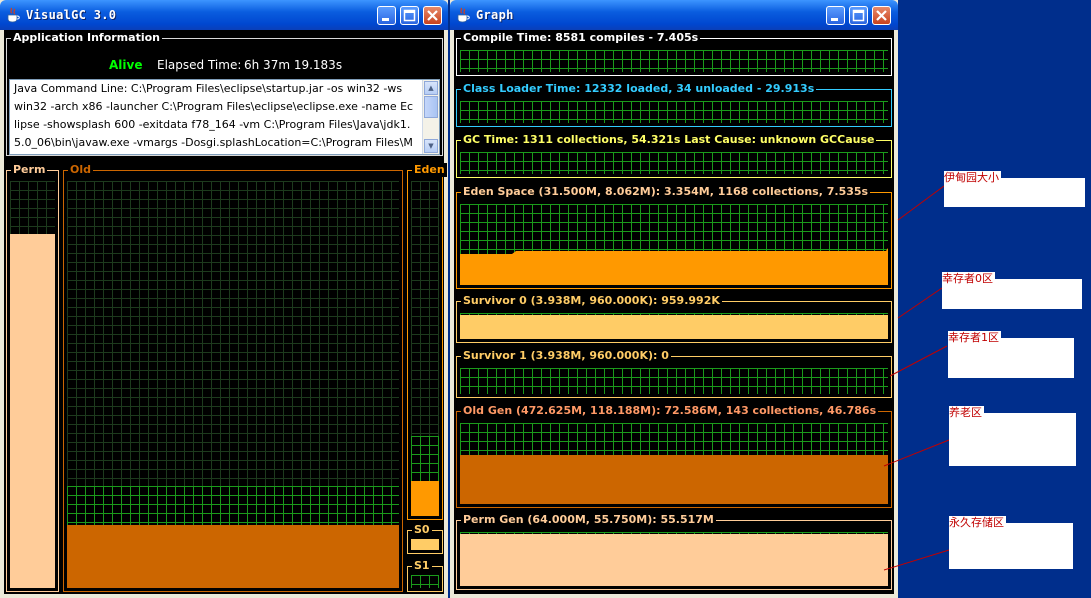 The image size is (1091, 598). What do you see at coordinates (674, 381) in the screenshot?
I see `survivor-1-graph` at bounding box center [674, 381].